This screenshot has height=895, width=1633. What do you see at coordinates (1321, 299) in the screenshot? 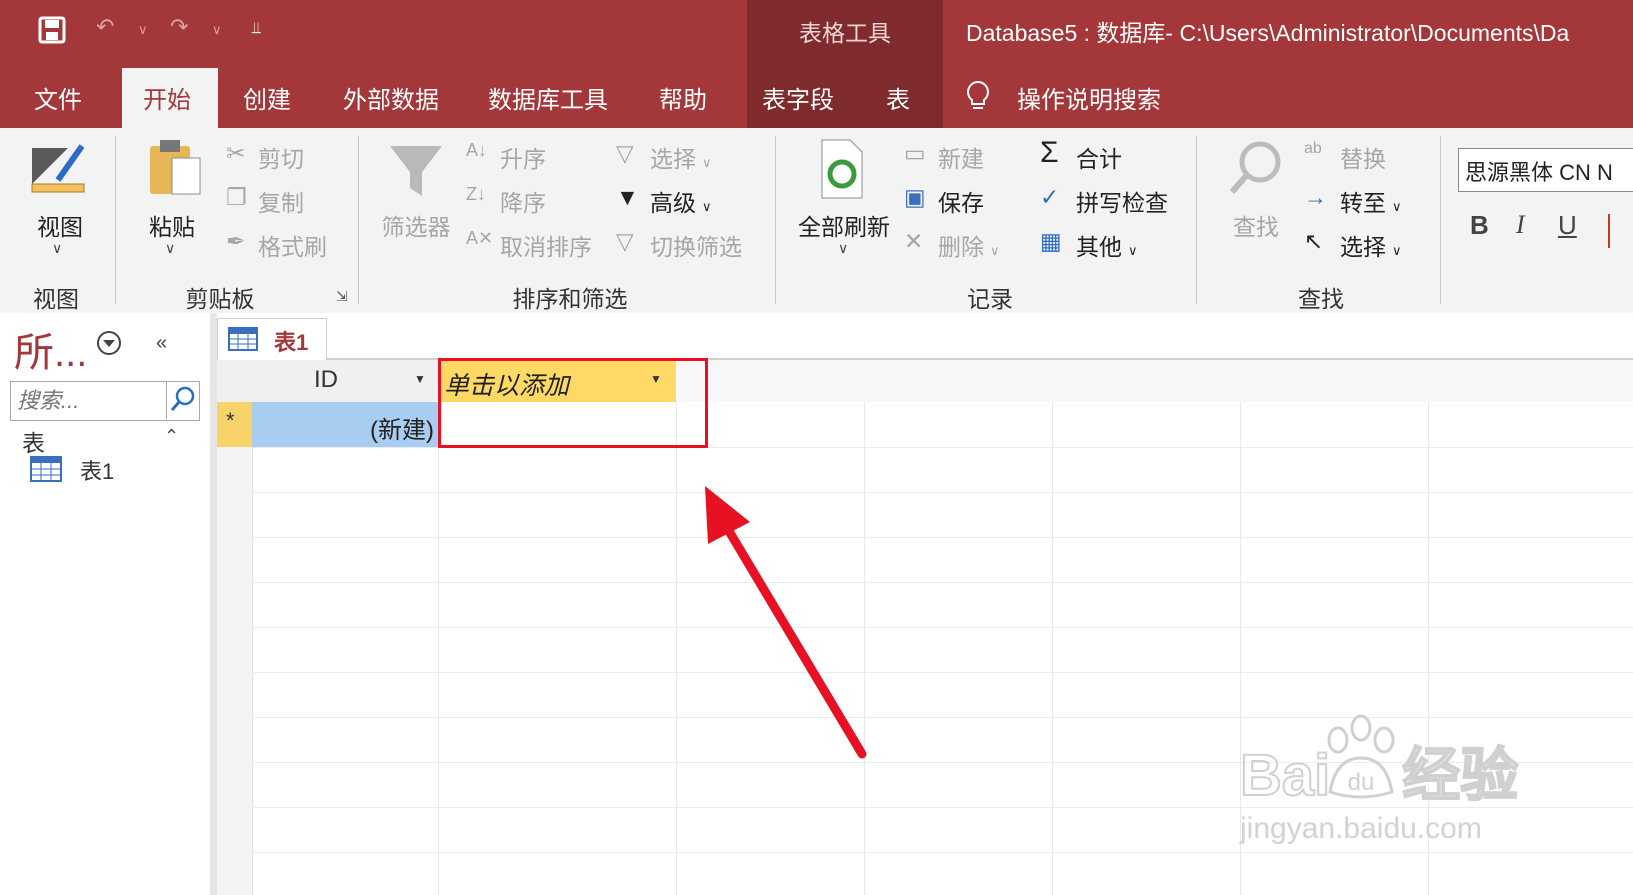
I see `group-label-find: 查找` at bounding box center [1321, 299].